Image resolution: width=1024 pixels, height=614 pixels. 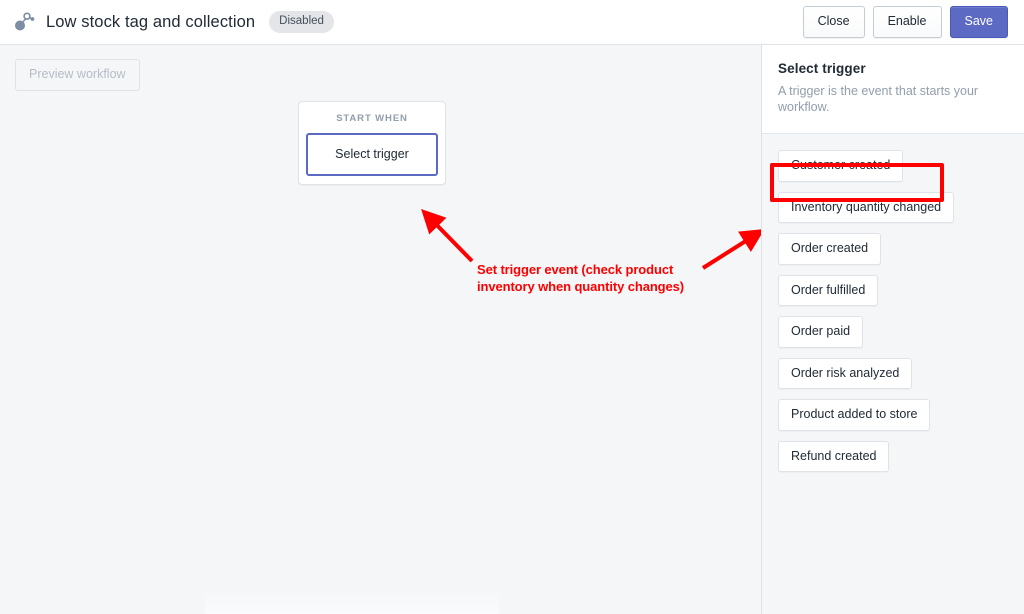 I want to click on panel-title: Select trigger, so click(x=822, y=68).